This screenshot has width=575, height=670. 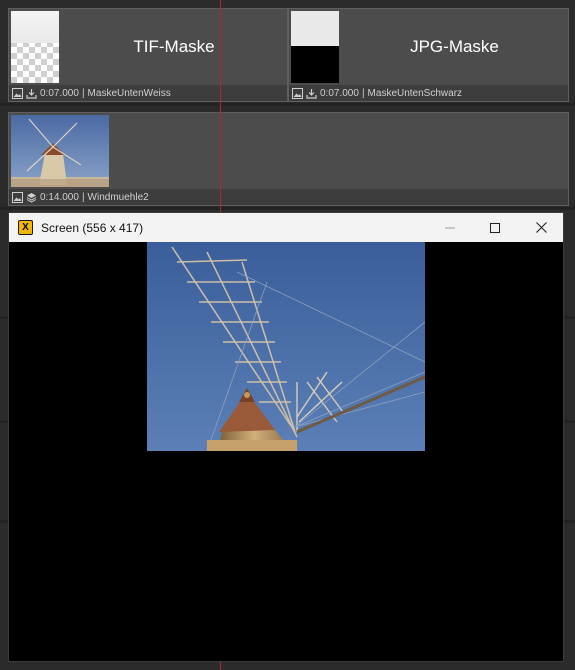 I want to click on maximize-icon, so click(x=495, y=227).